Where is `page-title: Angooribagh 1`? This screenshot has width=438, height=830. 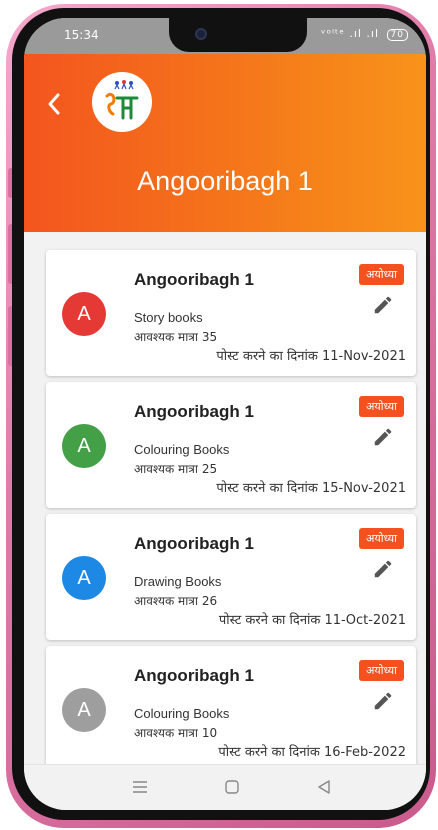
page-title: Angooribagh 1 is located at coordinates (225, 181).